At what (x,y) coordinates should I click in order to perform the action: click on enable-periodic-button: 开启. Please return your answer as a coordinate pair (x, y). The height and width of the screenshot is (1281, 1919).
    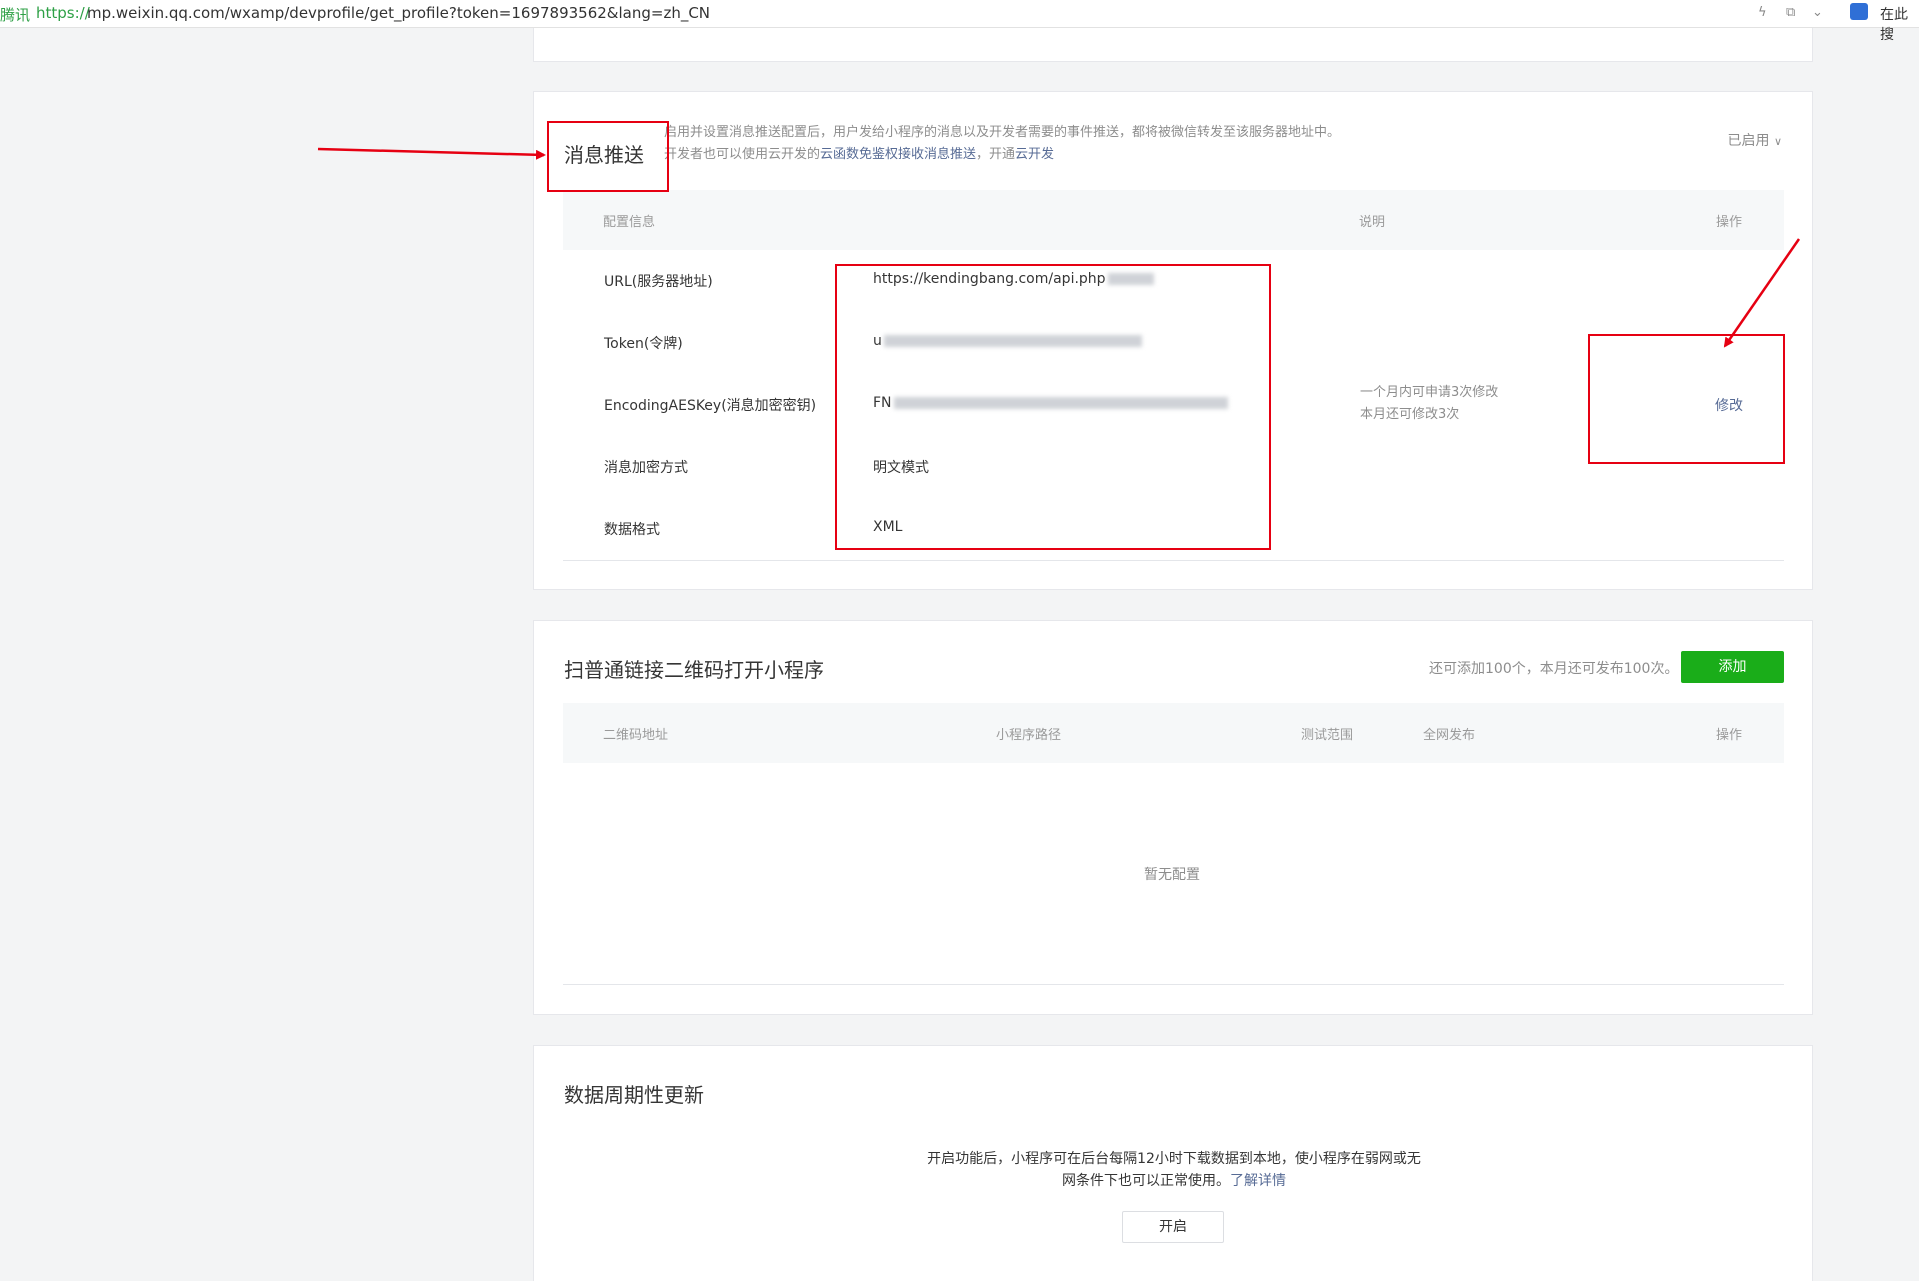
    Looking at the image, I should click on (1173, 1227).